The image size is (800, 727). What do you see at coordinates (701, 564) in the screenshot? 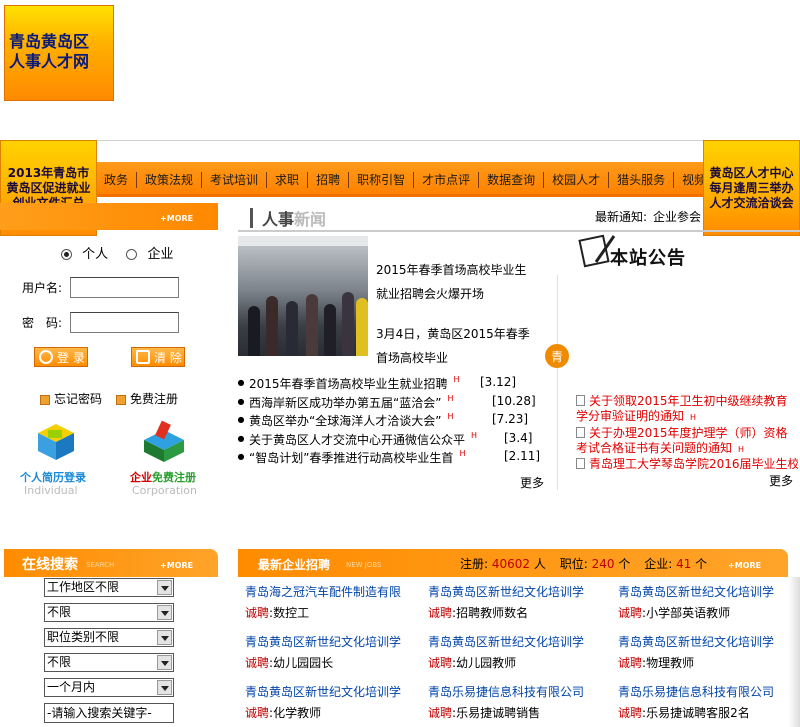
I see `co-unit: 个` at bounding box center [701, 564].